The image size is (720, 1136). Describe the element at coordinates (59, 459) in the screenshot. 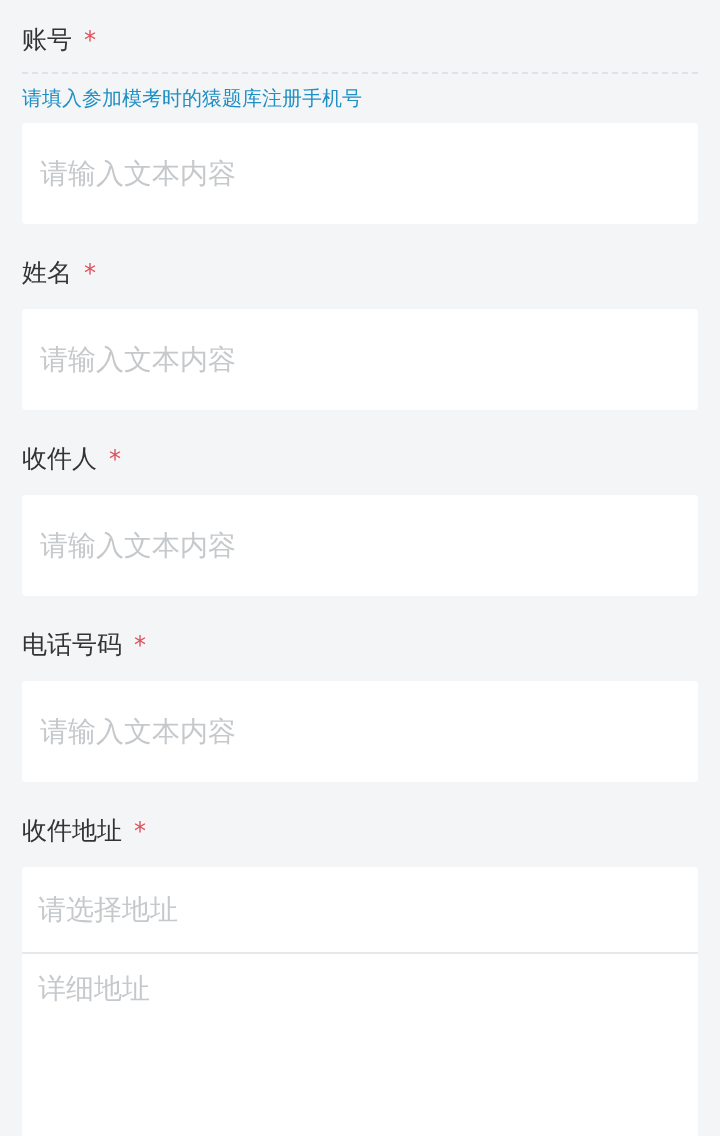

I see `field-label: 收件人` at that location.